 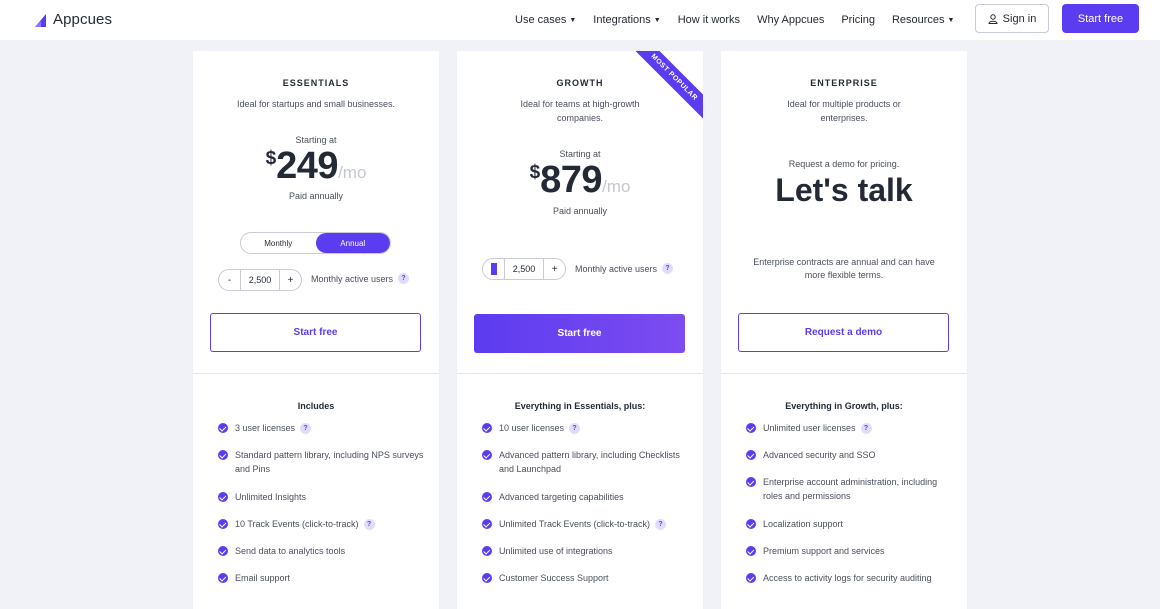 I want to click on price-amount: 879, so click(x=571, y=180).